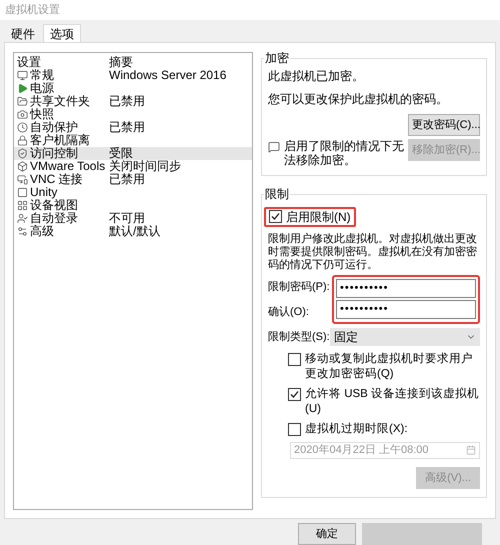 This screenshot has height=545, width=500. Describe the element at coordinates (54, 127) in the screenshot. I see `setting-name: 自动保护` at that location.